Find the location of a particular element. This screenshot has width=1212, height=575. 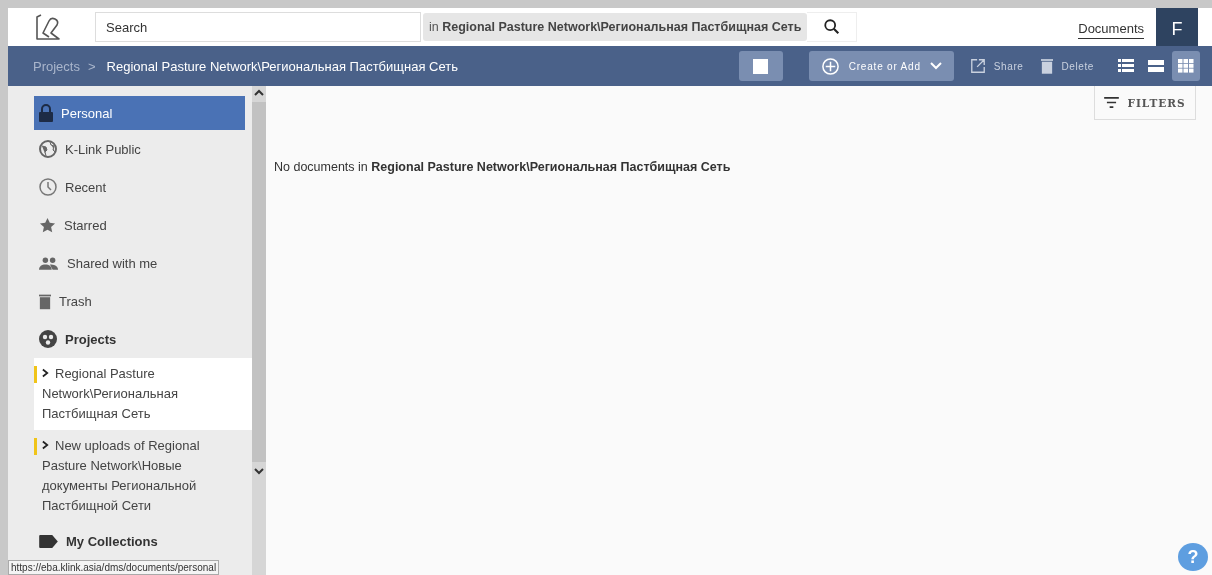

projects-heading: Projects is located at coordinates (91, 339).